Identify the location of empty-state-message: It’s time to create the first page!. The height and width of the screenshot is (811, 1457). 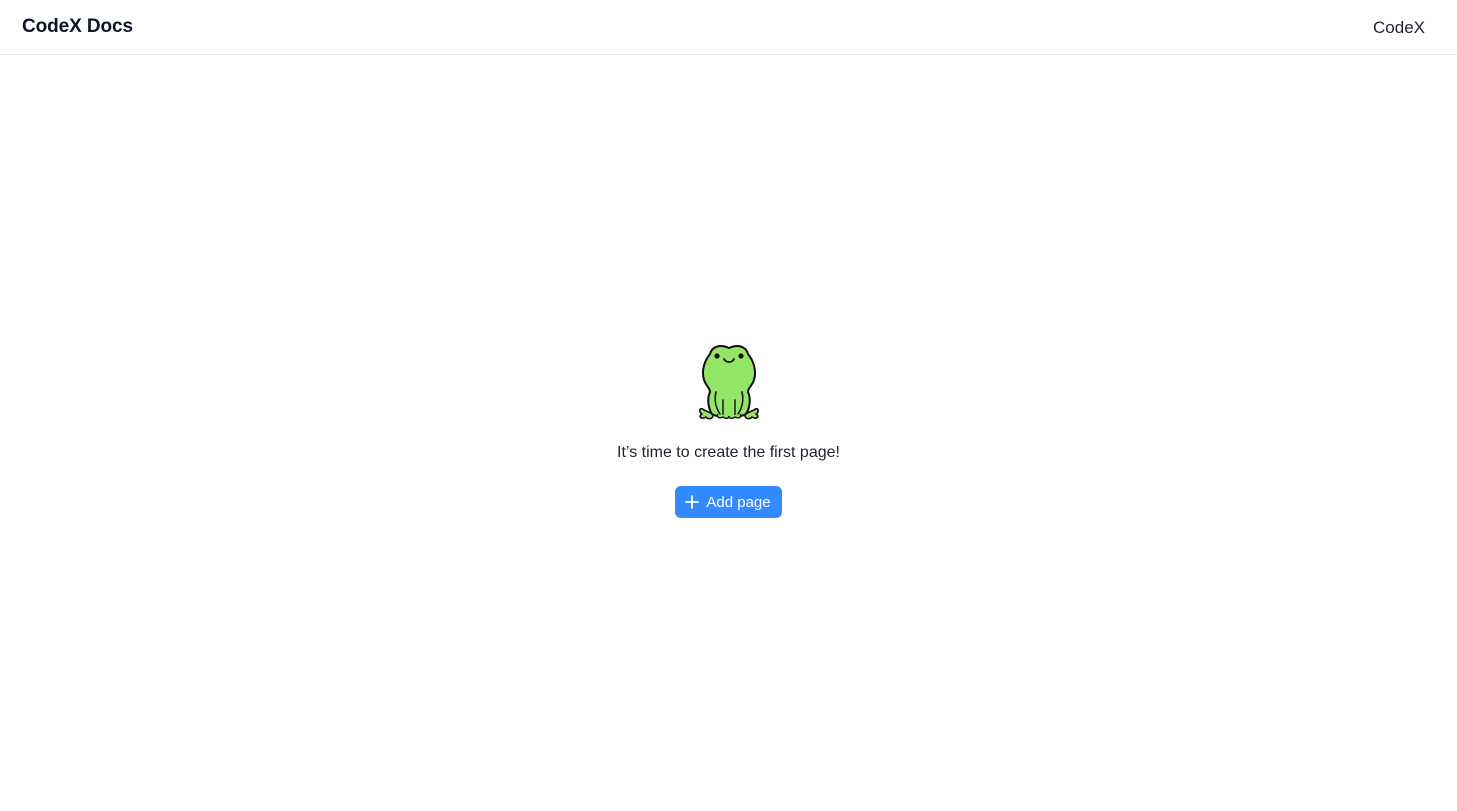
(728, 452).